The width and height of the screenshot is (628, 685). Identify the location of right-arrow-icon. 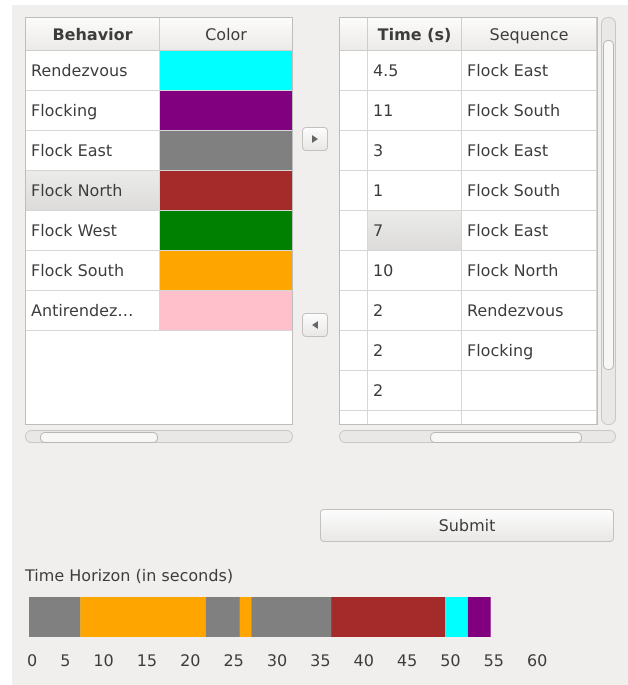
(315, 139).